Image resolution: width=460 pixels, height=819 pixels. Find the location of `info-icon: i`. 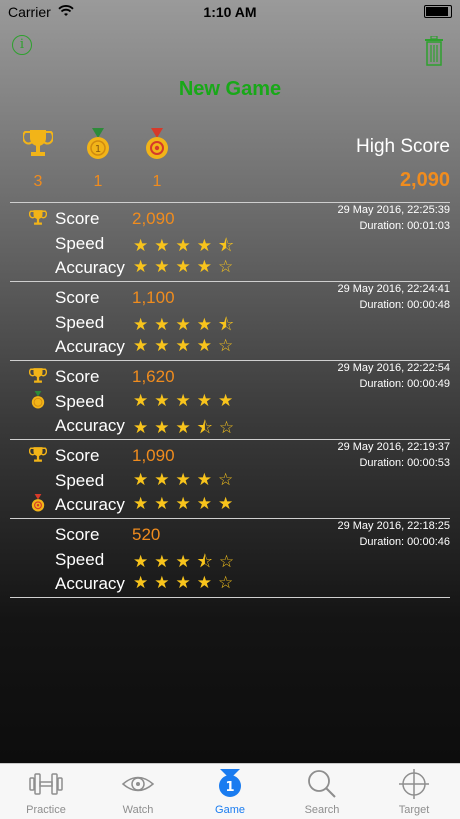

info-icon: i is located at coordinates (22, 44).